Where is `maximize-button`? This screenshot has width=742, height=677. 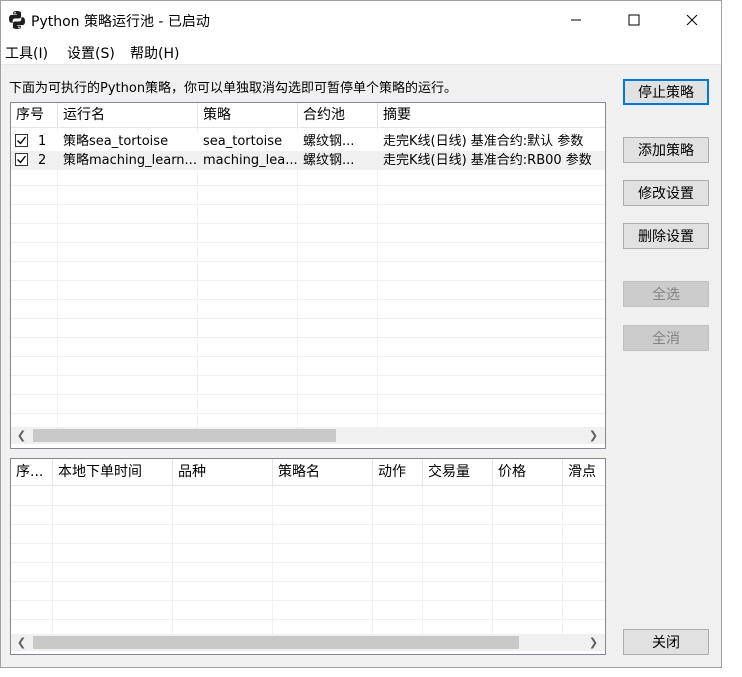
maximize-button is located at coordinates (634, 20).